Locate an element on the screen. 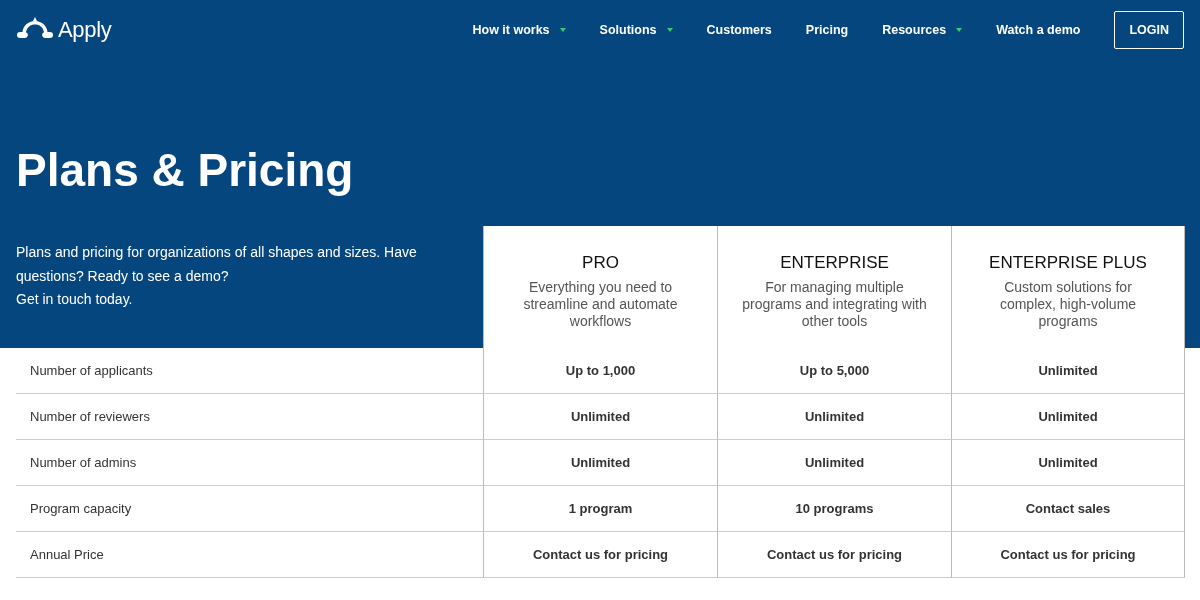  table-cell: Contact sales is located at coordinates (1068, 509).